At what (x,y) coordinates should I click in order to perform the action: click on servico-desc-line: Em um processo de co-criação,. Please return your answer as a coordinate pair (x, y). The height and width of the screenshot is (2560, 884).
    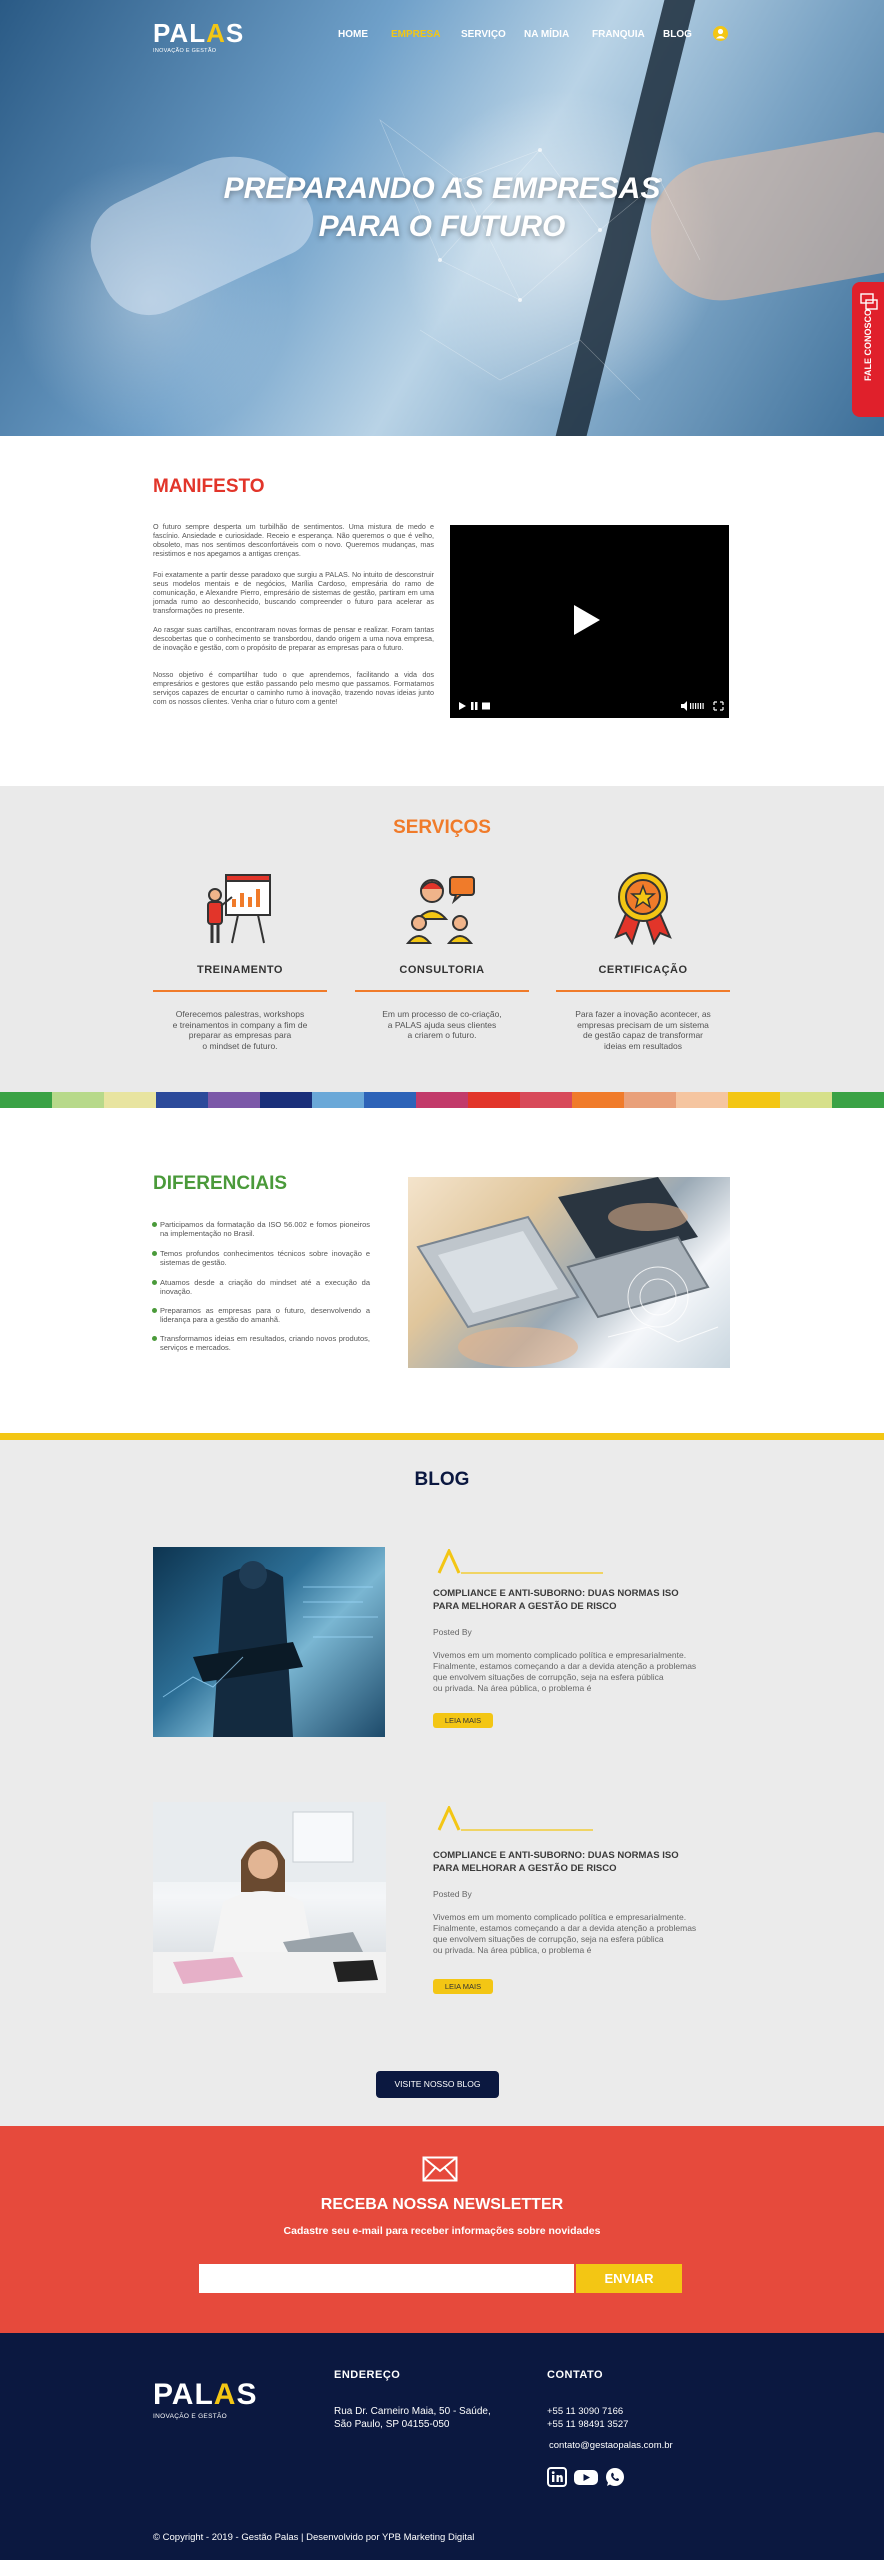
    Looking at the image, I should click on (442, 1014).